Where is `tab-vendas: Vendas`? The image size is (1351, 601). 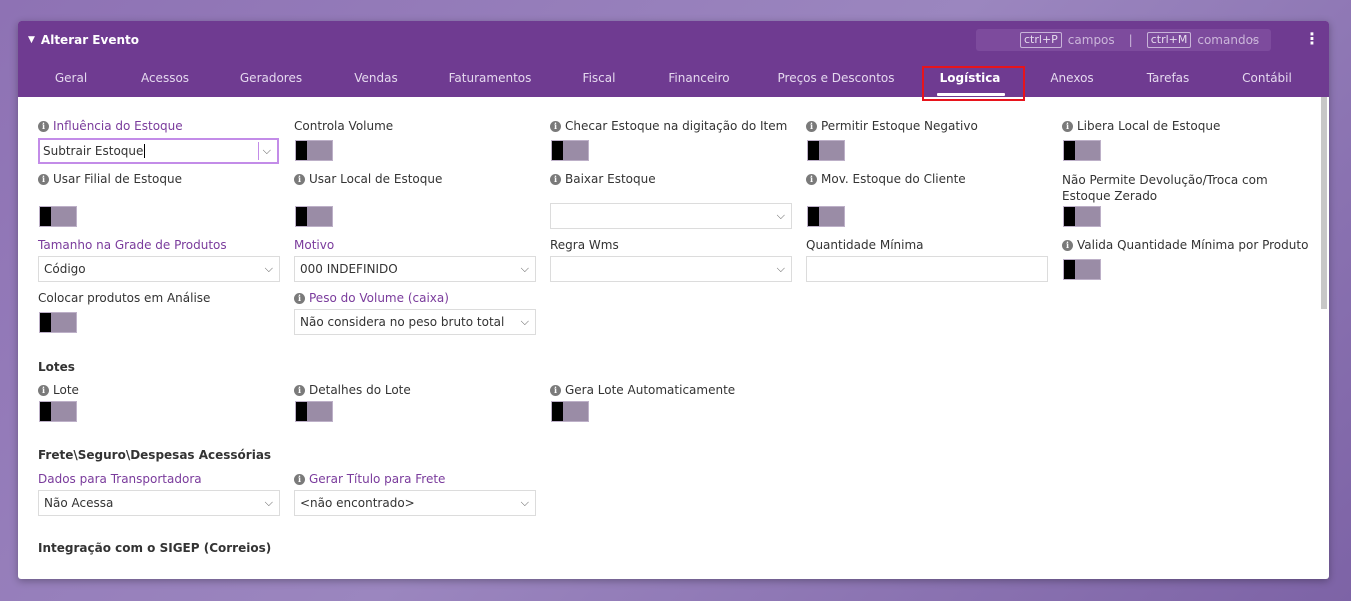 tab-vendas: Vendas is located at coordinates (376, 78).